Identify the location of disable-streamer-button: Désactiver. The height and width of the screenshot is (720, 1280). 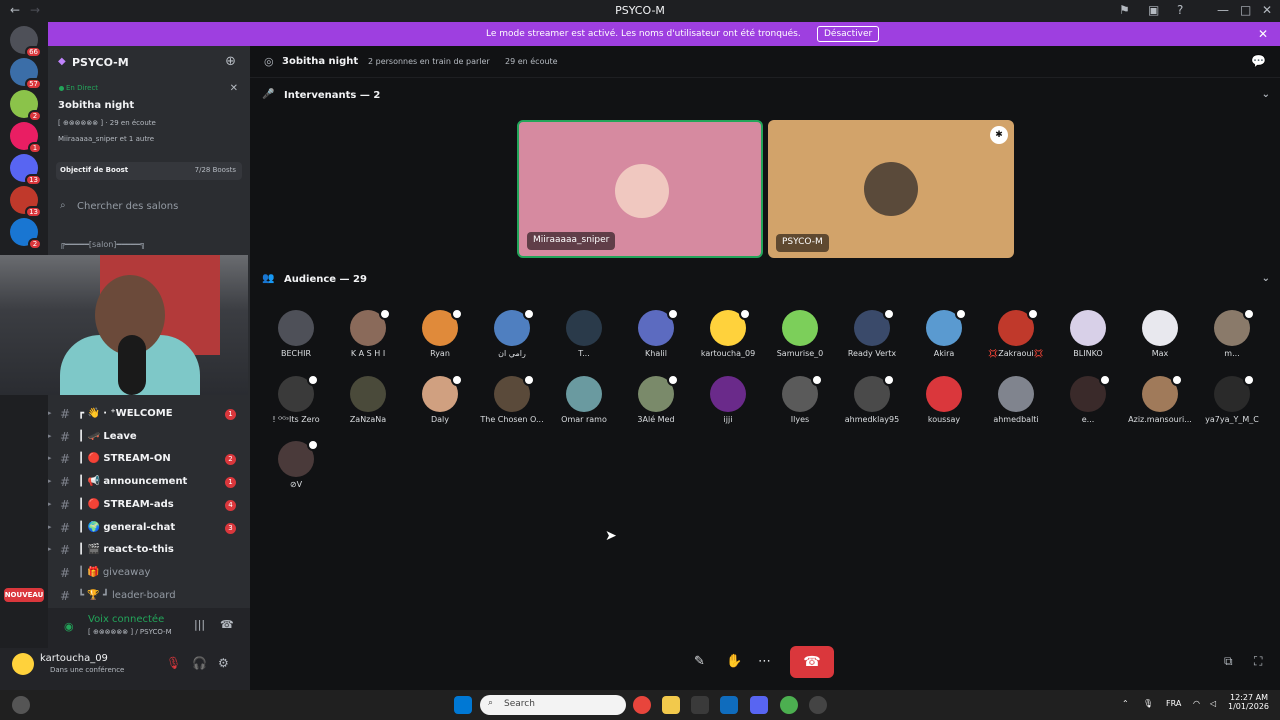
(848, 34).